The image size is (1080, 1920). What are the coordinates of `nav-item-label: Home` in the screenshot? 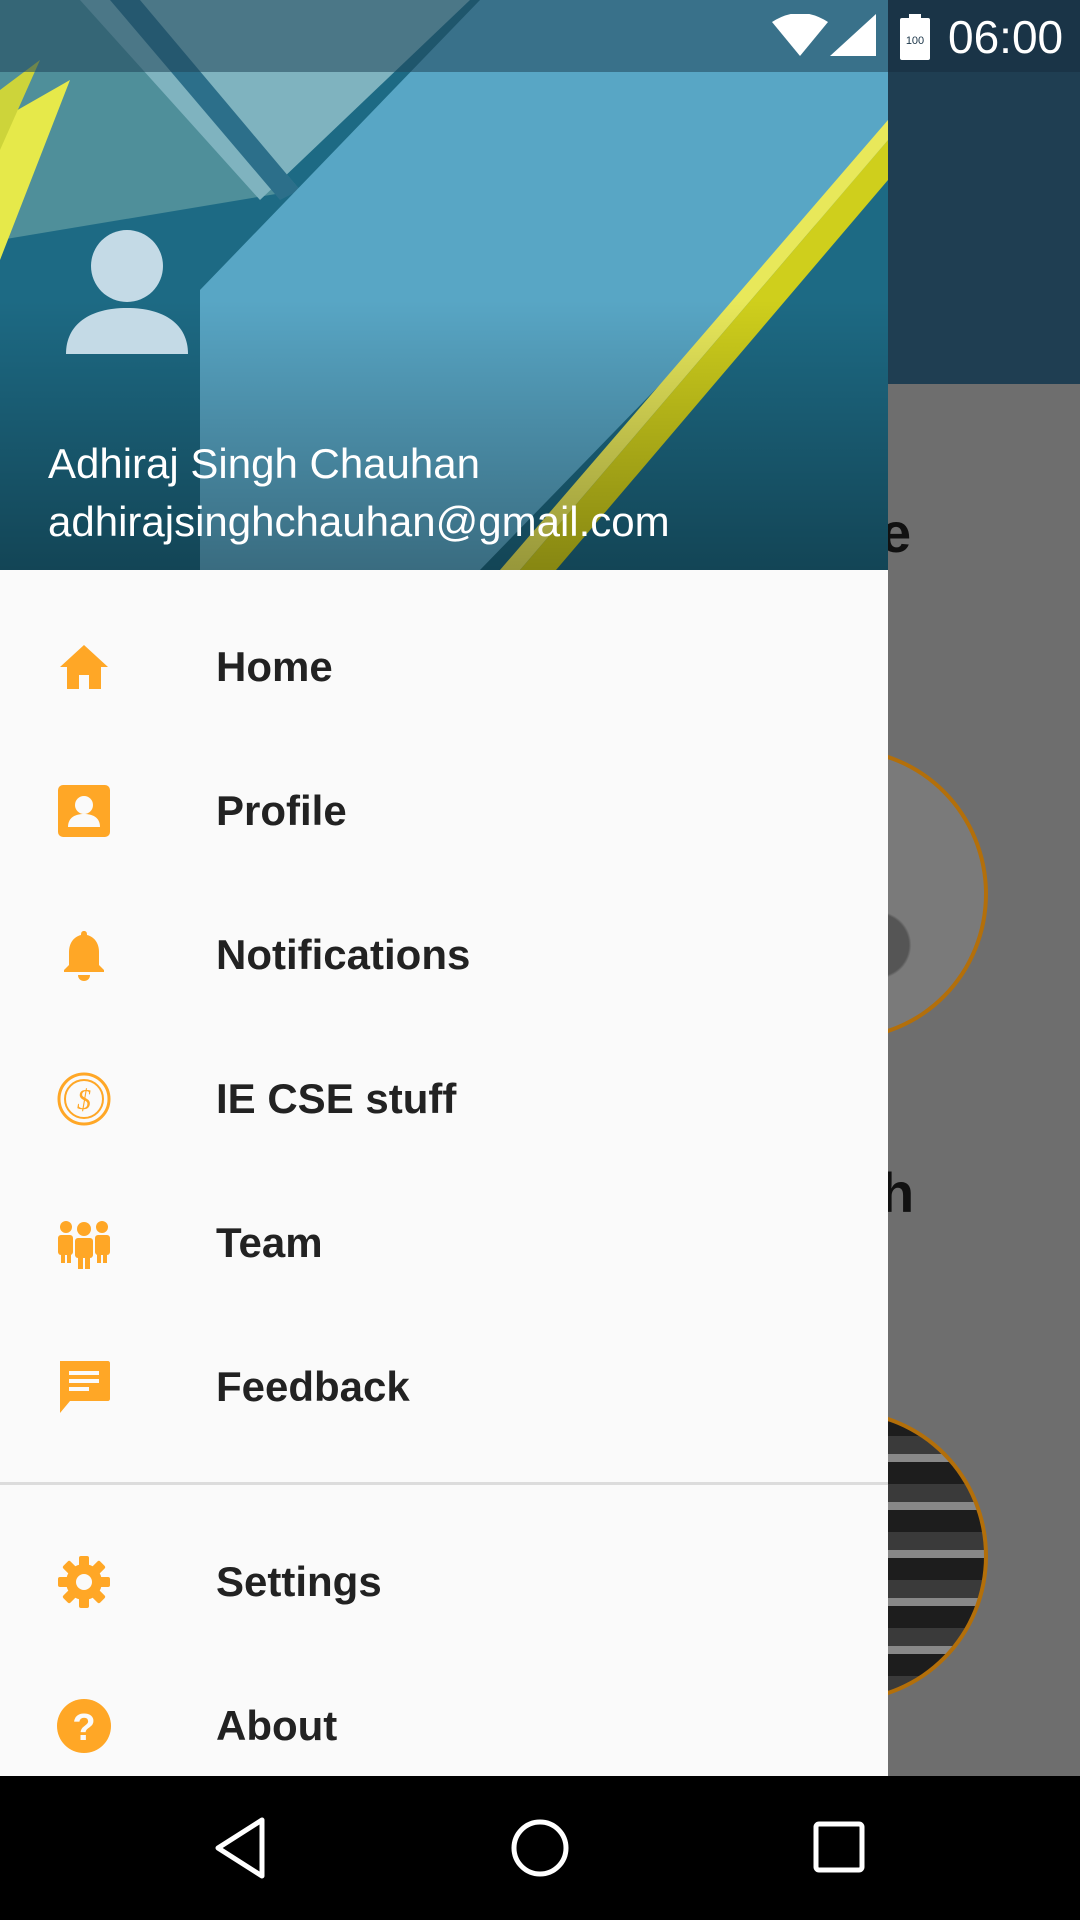 It's located at (274, 666).